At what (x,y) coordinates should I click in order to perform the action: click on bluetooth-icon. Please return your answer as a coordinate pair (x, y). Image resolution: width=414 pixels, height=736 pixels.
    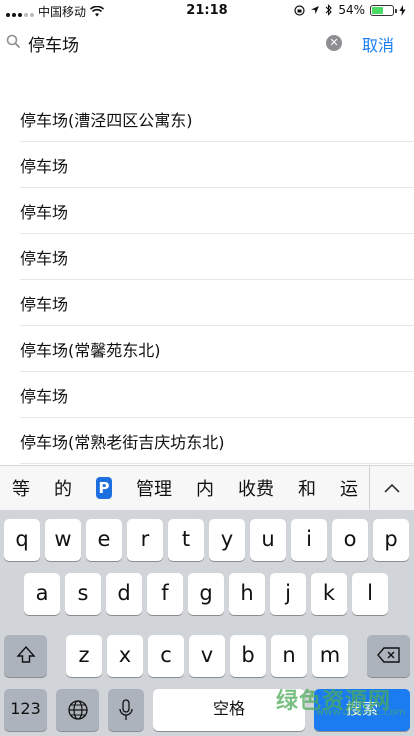
    Looking at the image, I should click on (329, 10).